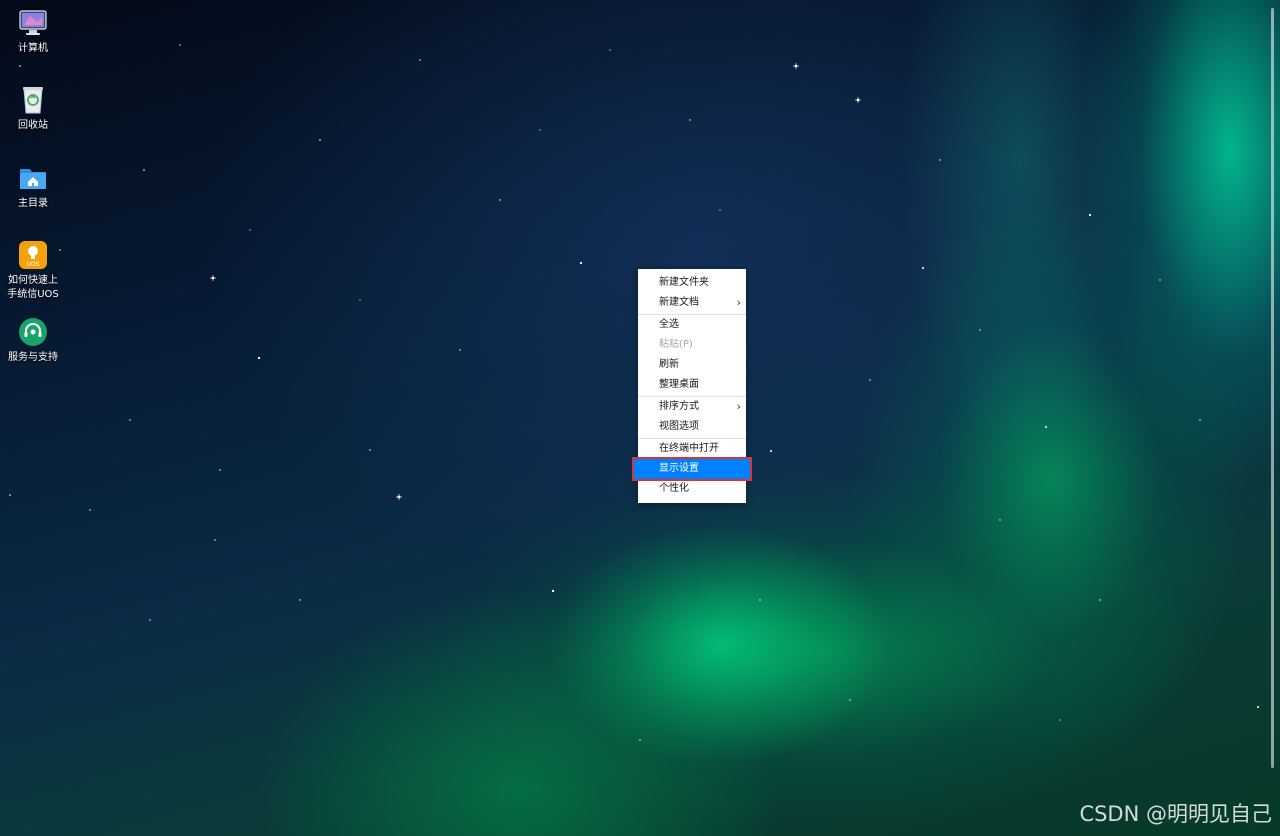 The height and width of the screenshot is (836, 1280). I want to click on menu-item-sort-by: 排序方式 ›, so click(692, 407).